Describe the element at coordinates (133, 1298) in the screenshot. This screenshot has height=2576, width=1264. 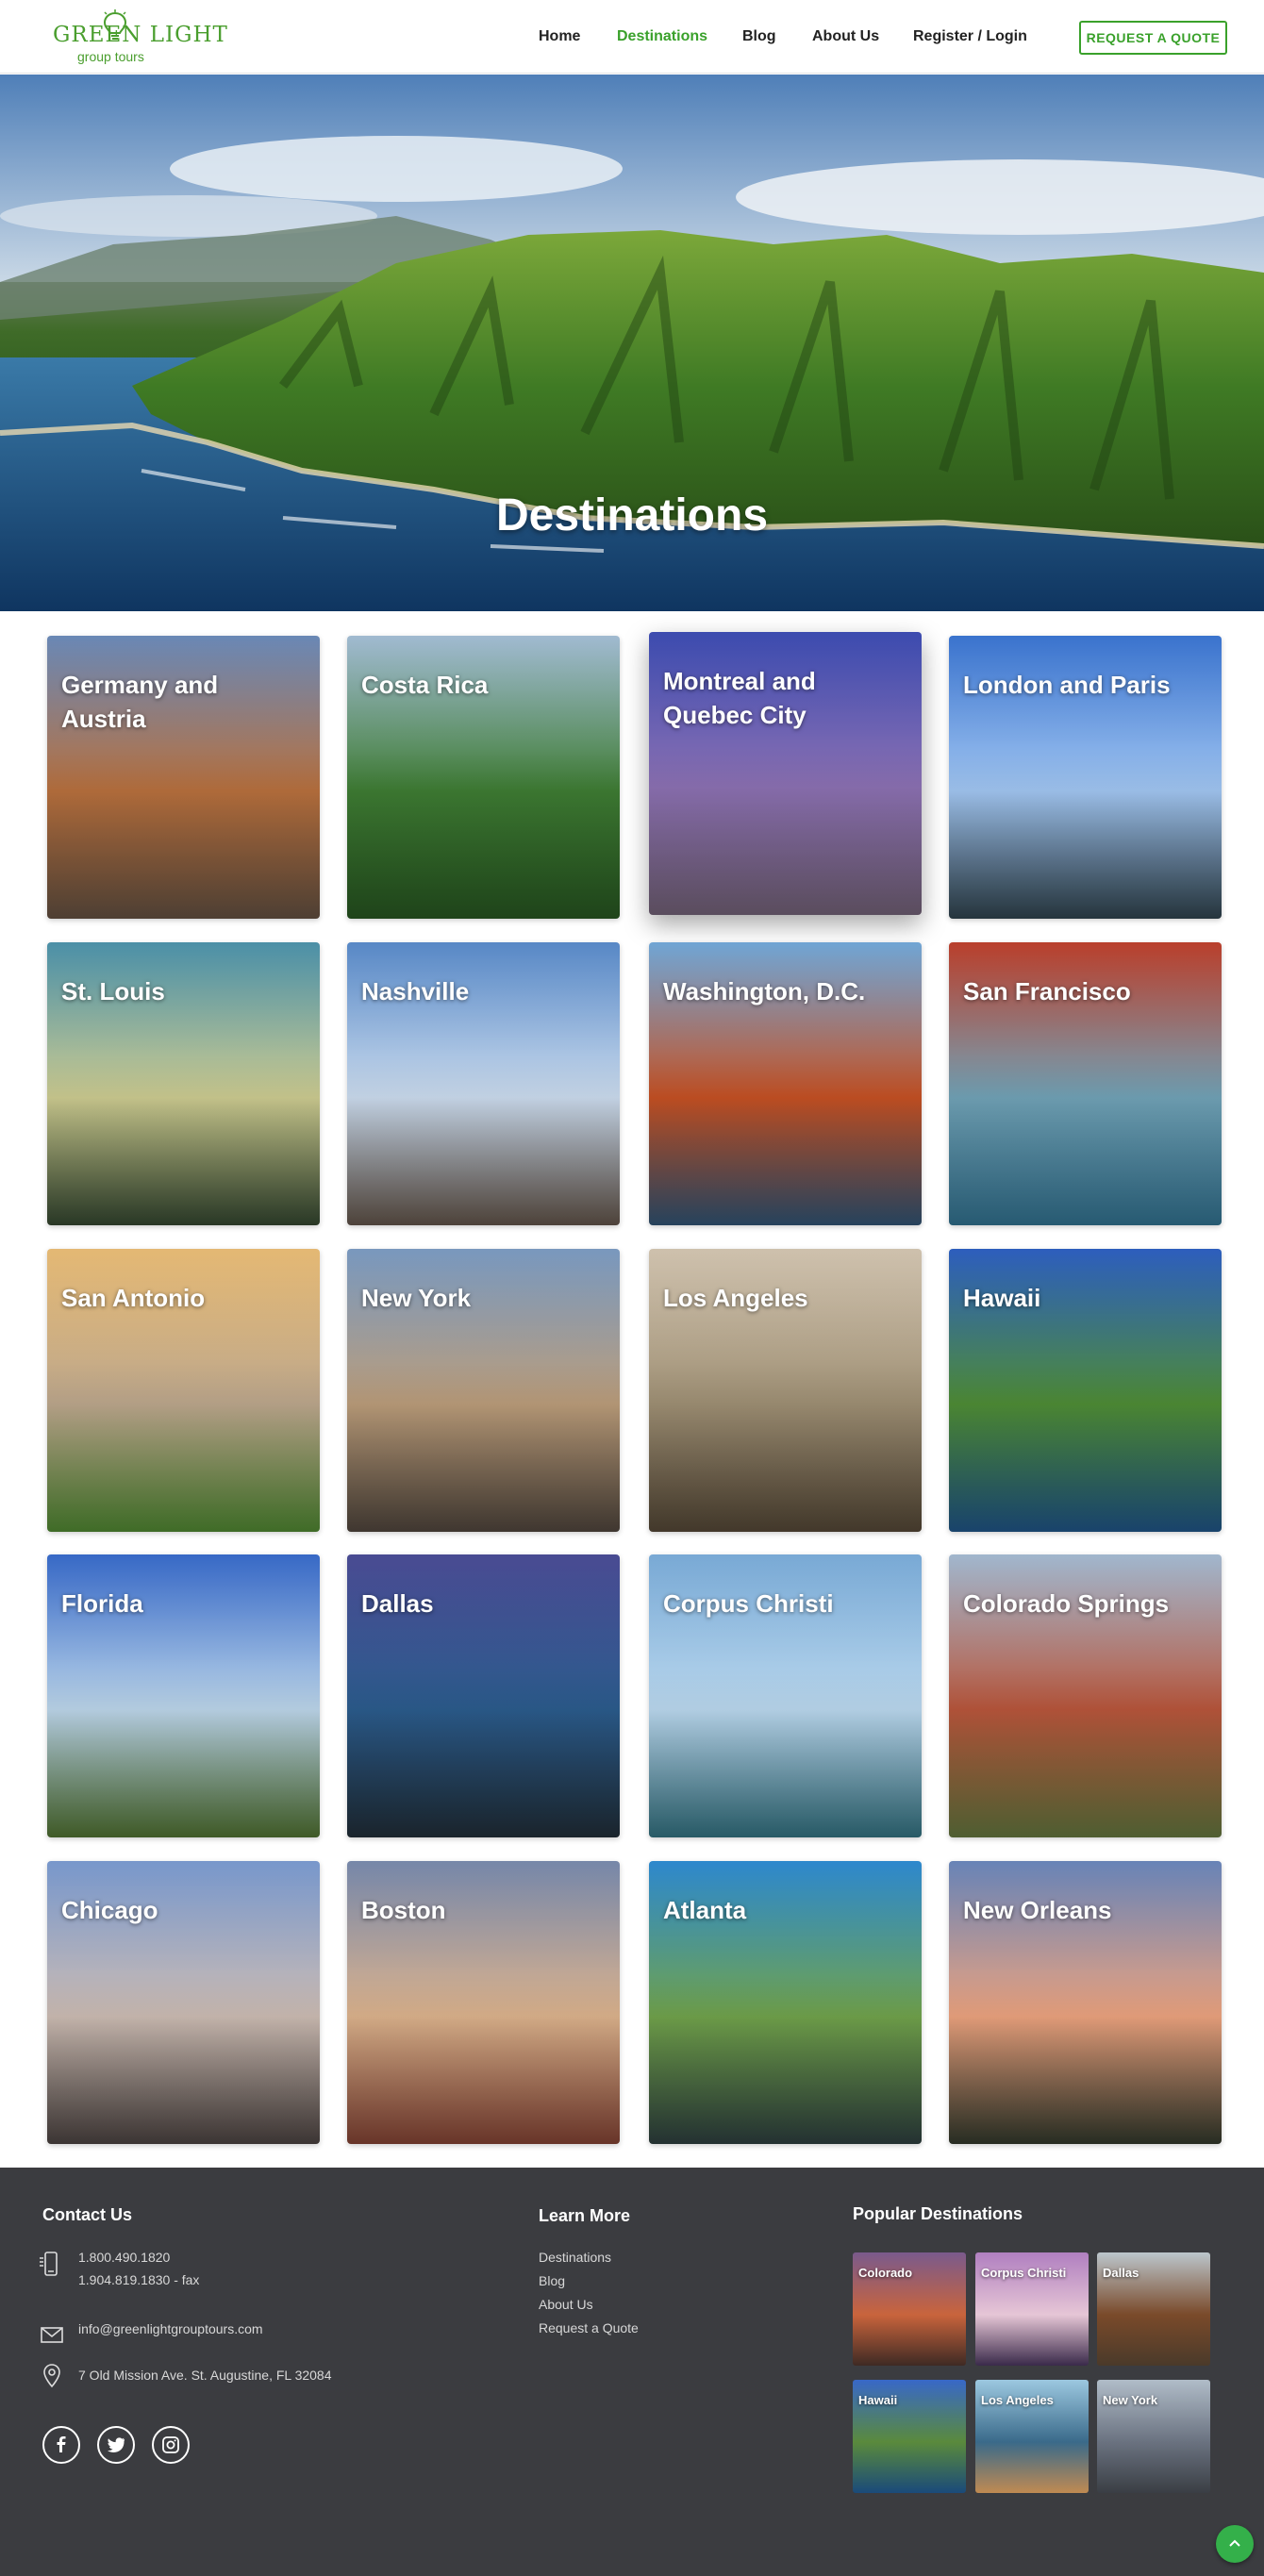
I see `destination-title: San Antonio` at that location.